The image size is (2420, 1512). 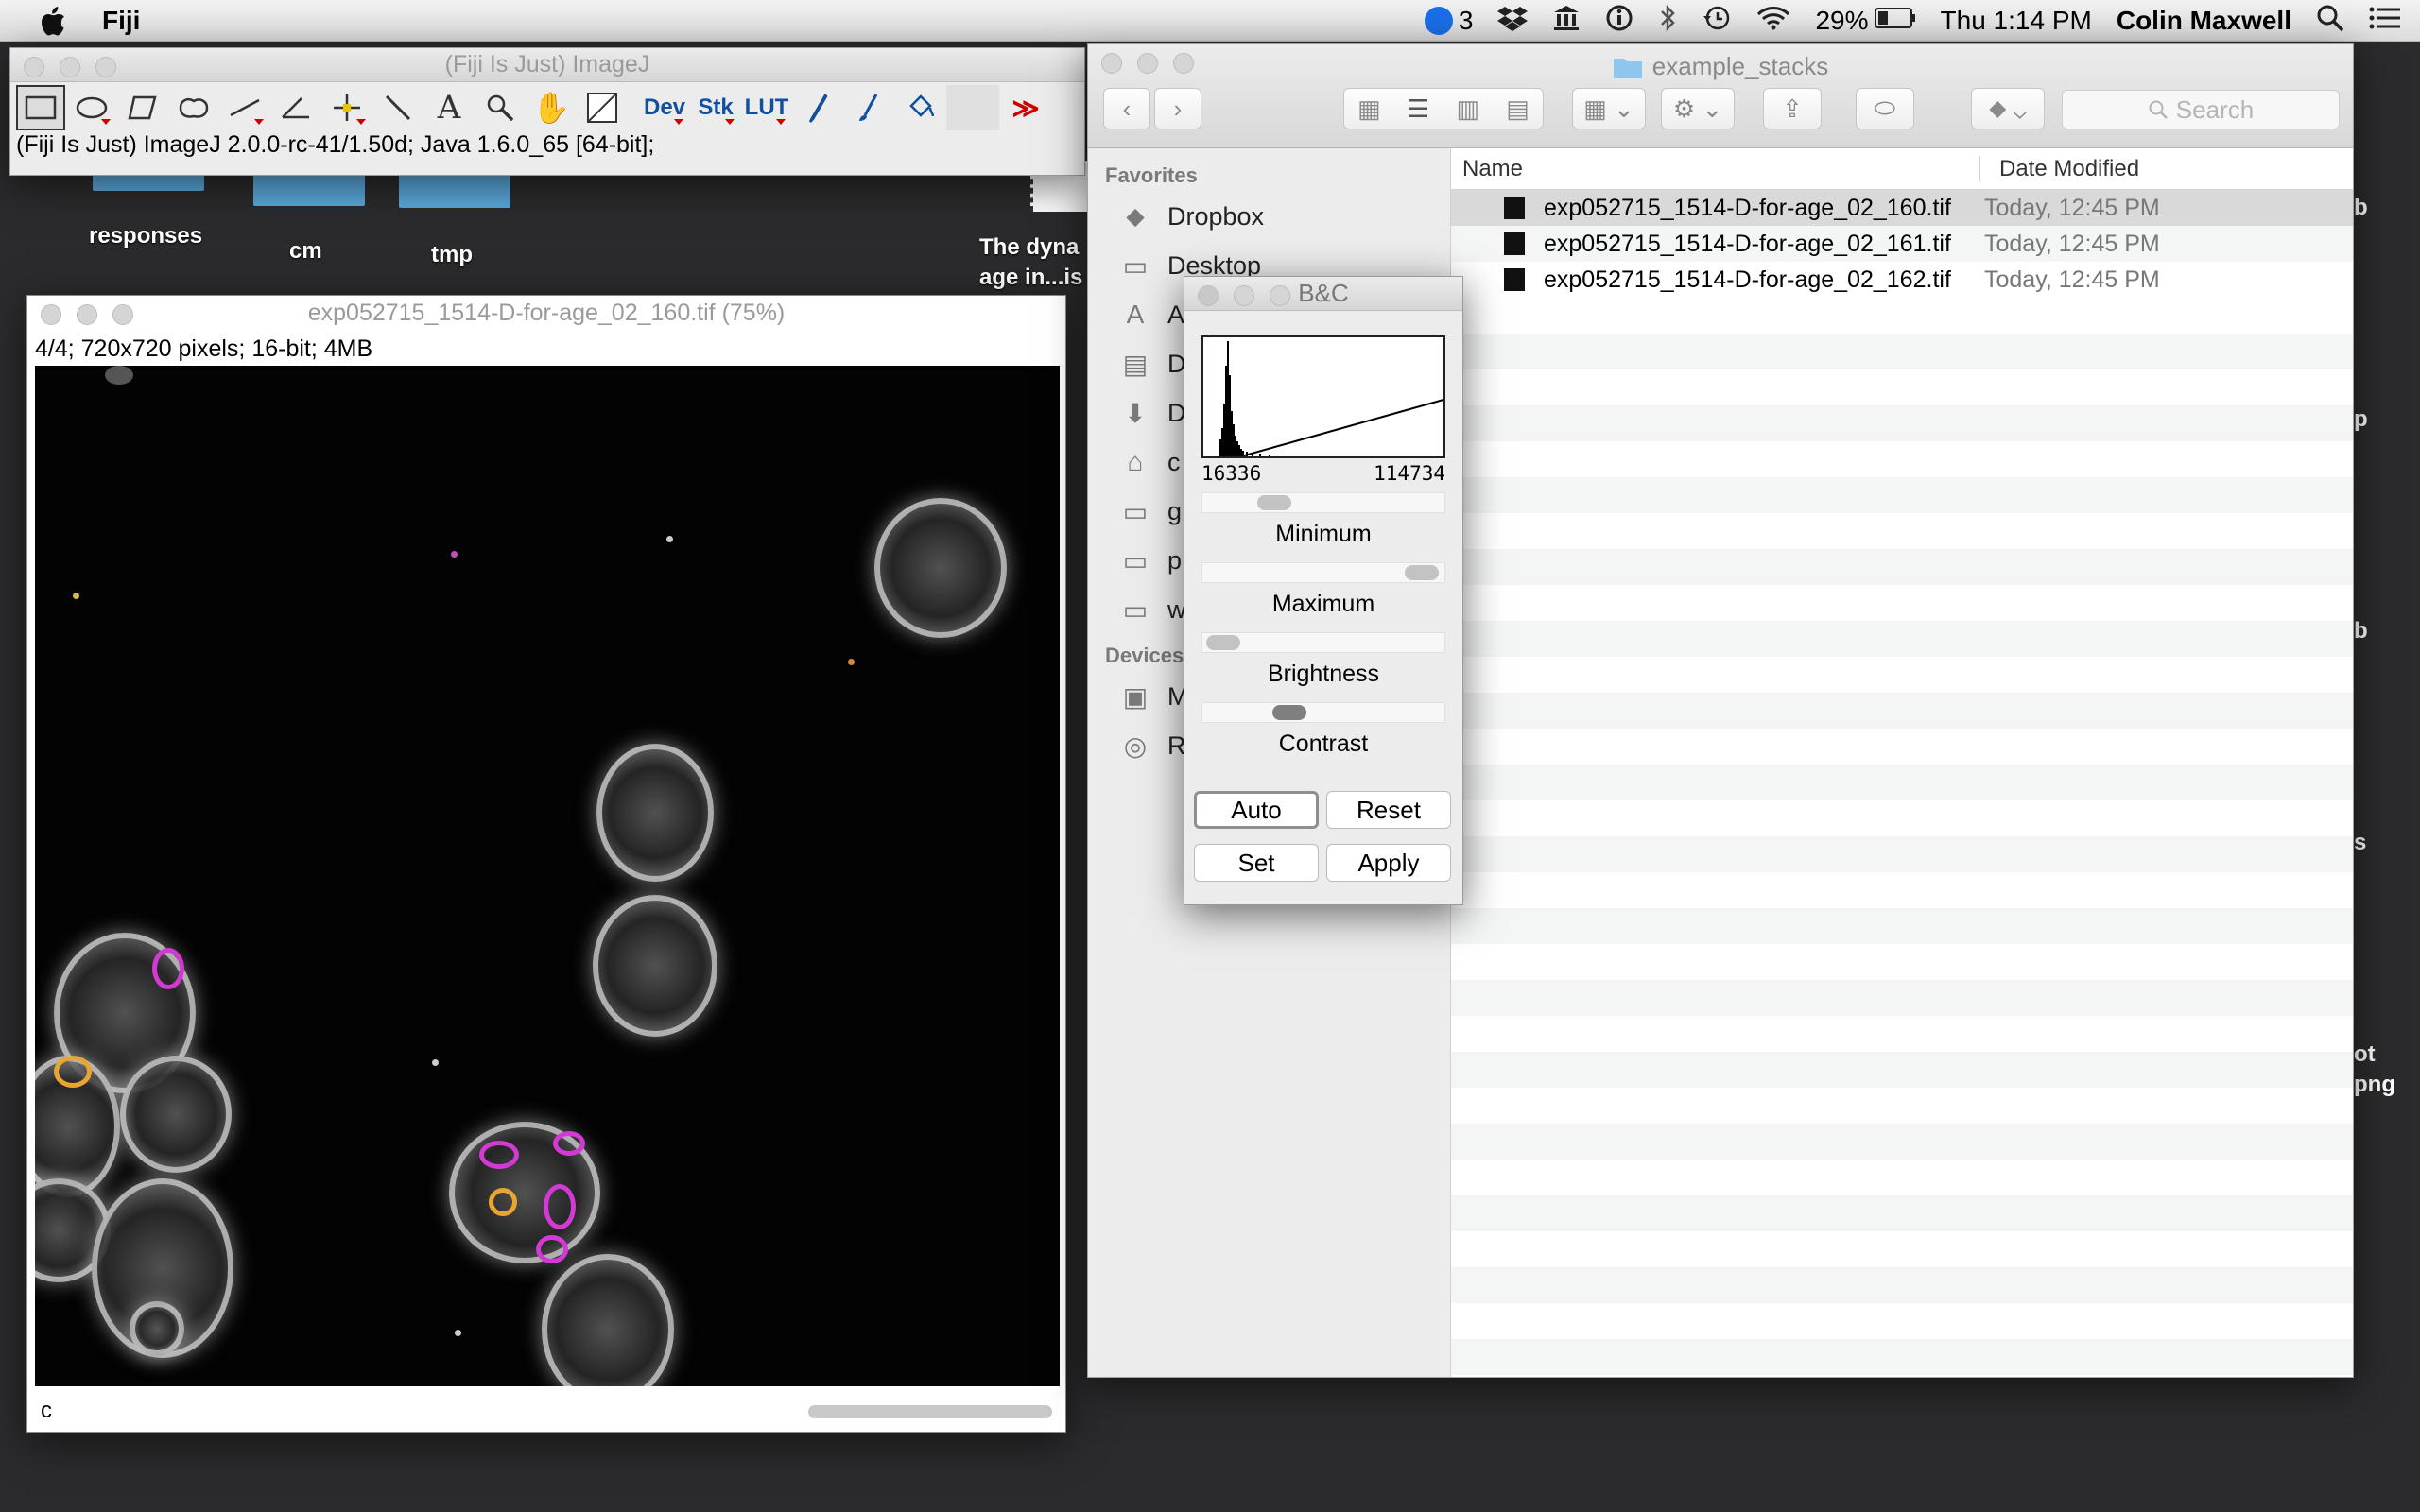 I want to click on cover-flow-icon: ▤, so click(x=1518, y=109).